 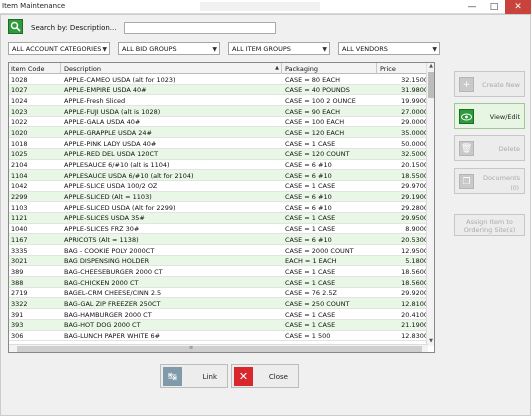 What do you see at coordinates (489, 116) in the screenshot?
I see `view-edit-button: View/Edit` at bounding box center [489, 116].